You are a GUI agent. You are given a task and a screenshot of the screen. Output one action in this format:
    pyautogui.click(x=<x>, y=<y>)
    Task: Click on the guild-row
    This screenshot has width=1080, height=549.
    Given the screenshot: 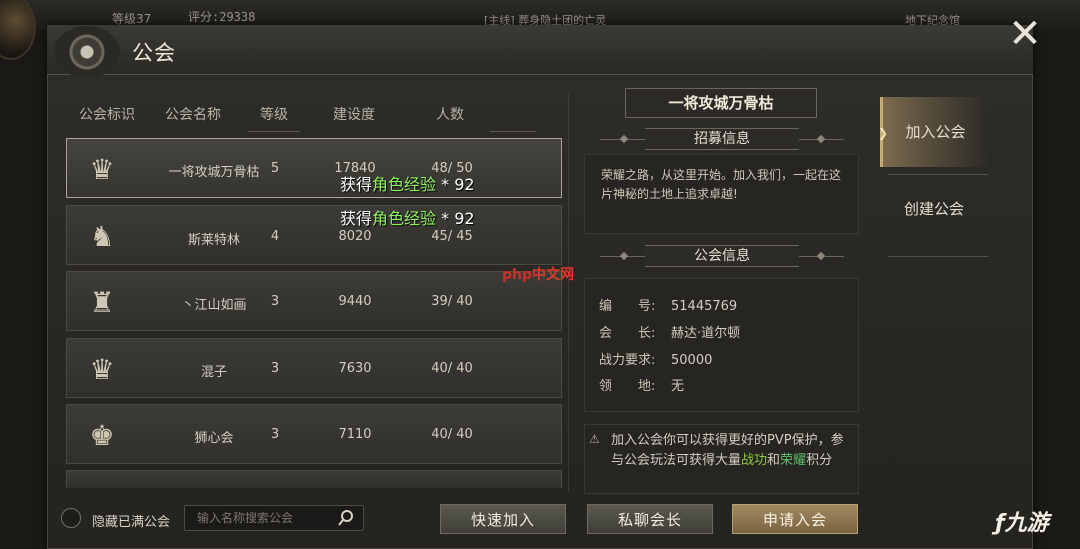 What is the action you would take?
    pyautogui.click(x=314, y=479)
    